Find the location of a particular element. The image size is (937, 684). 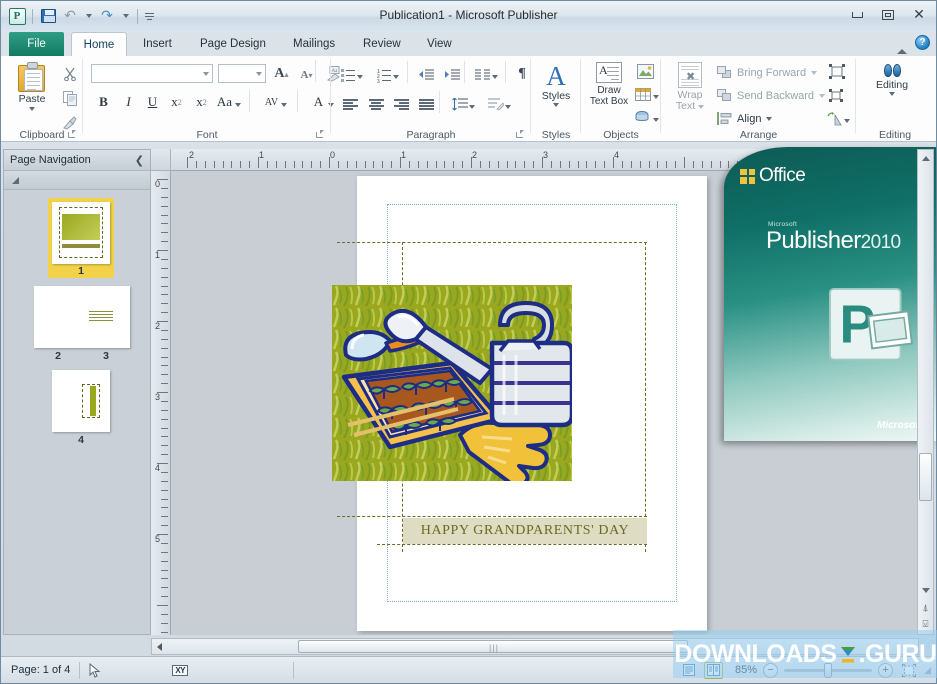

restore-button is located at coordinates (888, 15).